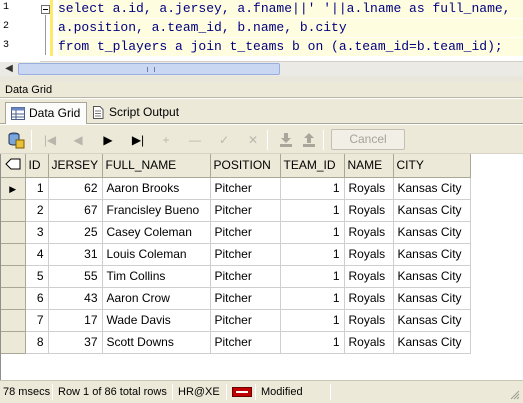 This screenshot has width=523, height=403. Describe the element at coordinates (312, 166) in the screenshot. I see `column-header-team-id: TEAM_ID` at that location.